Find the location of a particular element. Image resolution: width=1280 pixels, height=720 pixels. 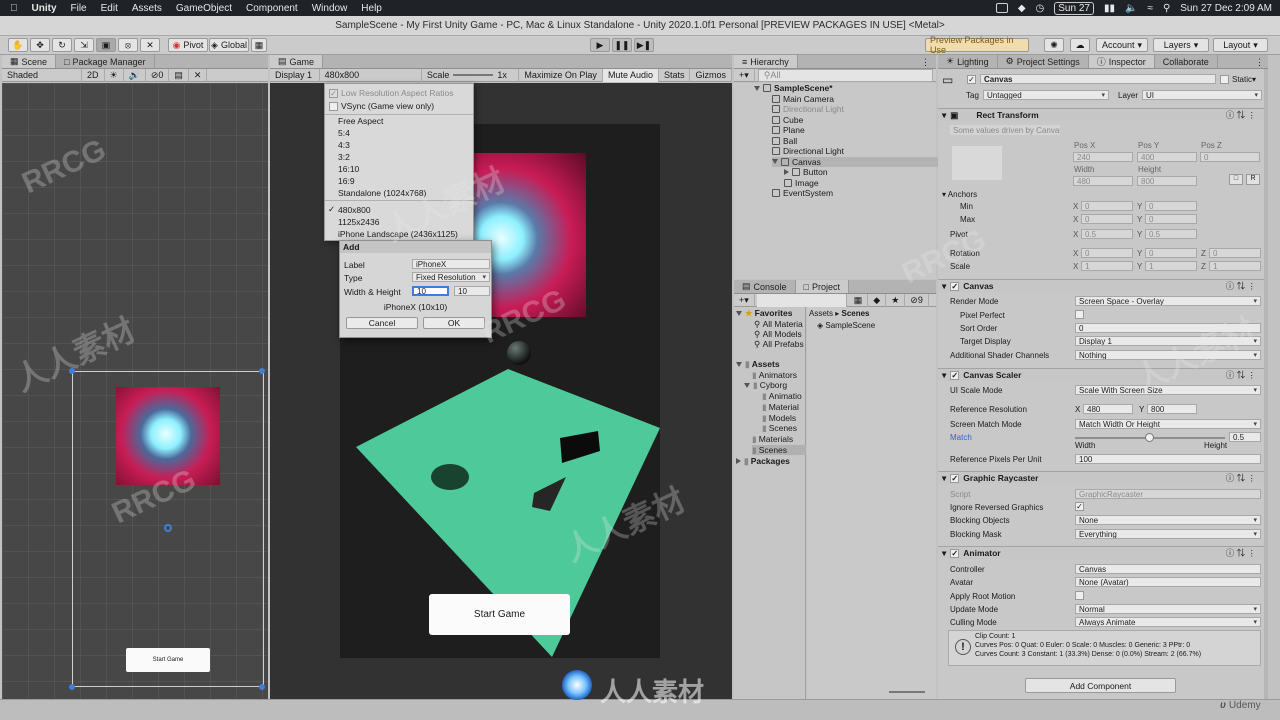

tab-hierarchy: ≡ Hierarchy is located at coordinates (766, 61).